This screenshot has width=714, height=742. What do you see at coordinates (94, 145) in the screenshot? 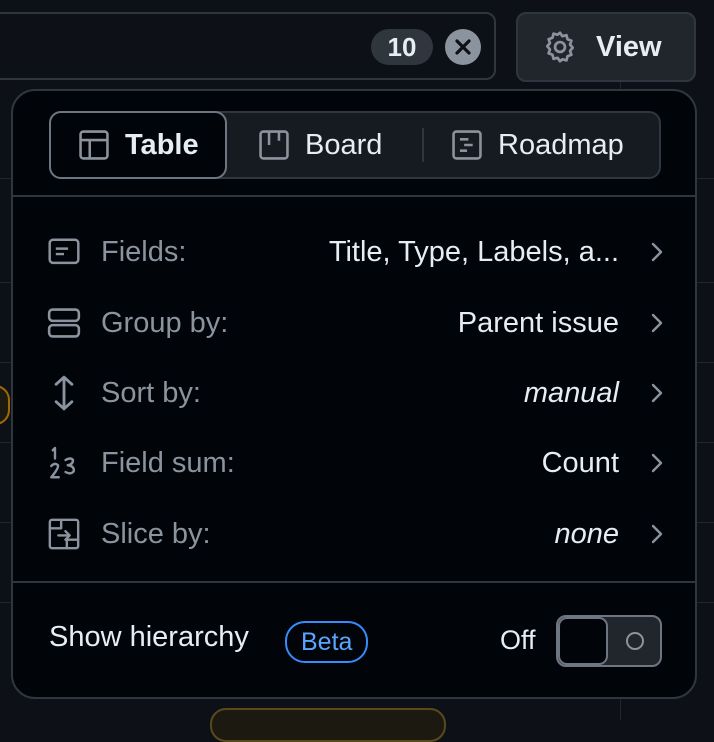
I see `table-icon` at bounding box center [94, 145].